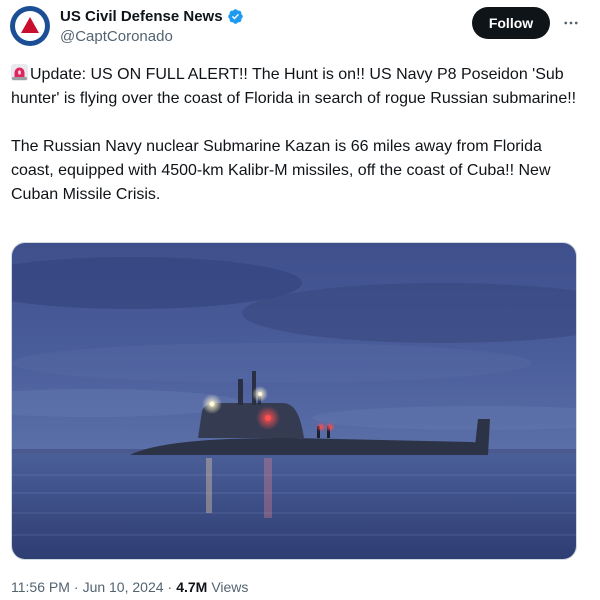 The width and height of the screenshot is (600, 600). What do you see at coordinates (141, 16) in the screenshot?
I see `display-name: US Civil Defense News` at bounding box center [141, 16].